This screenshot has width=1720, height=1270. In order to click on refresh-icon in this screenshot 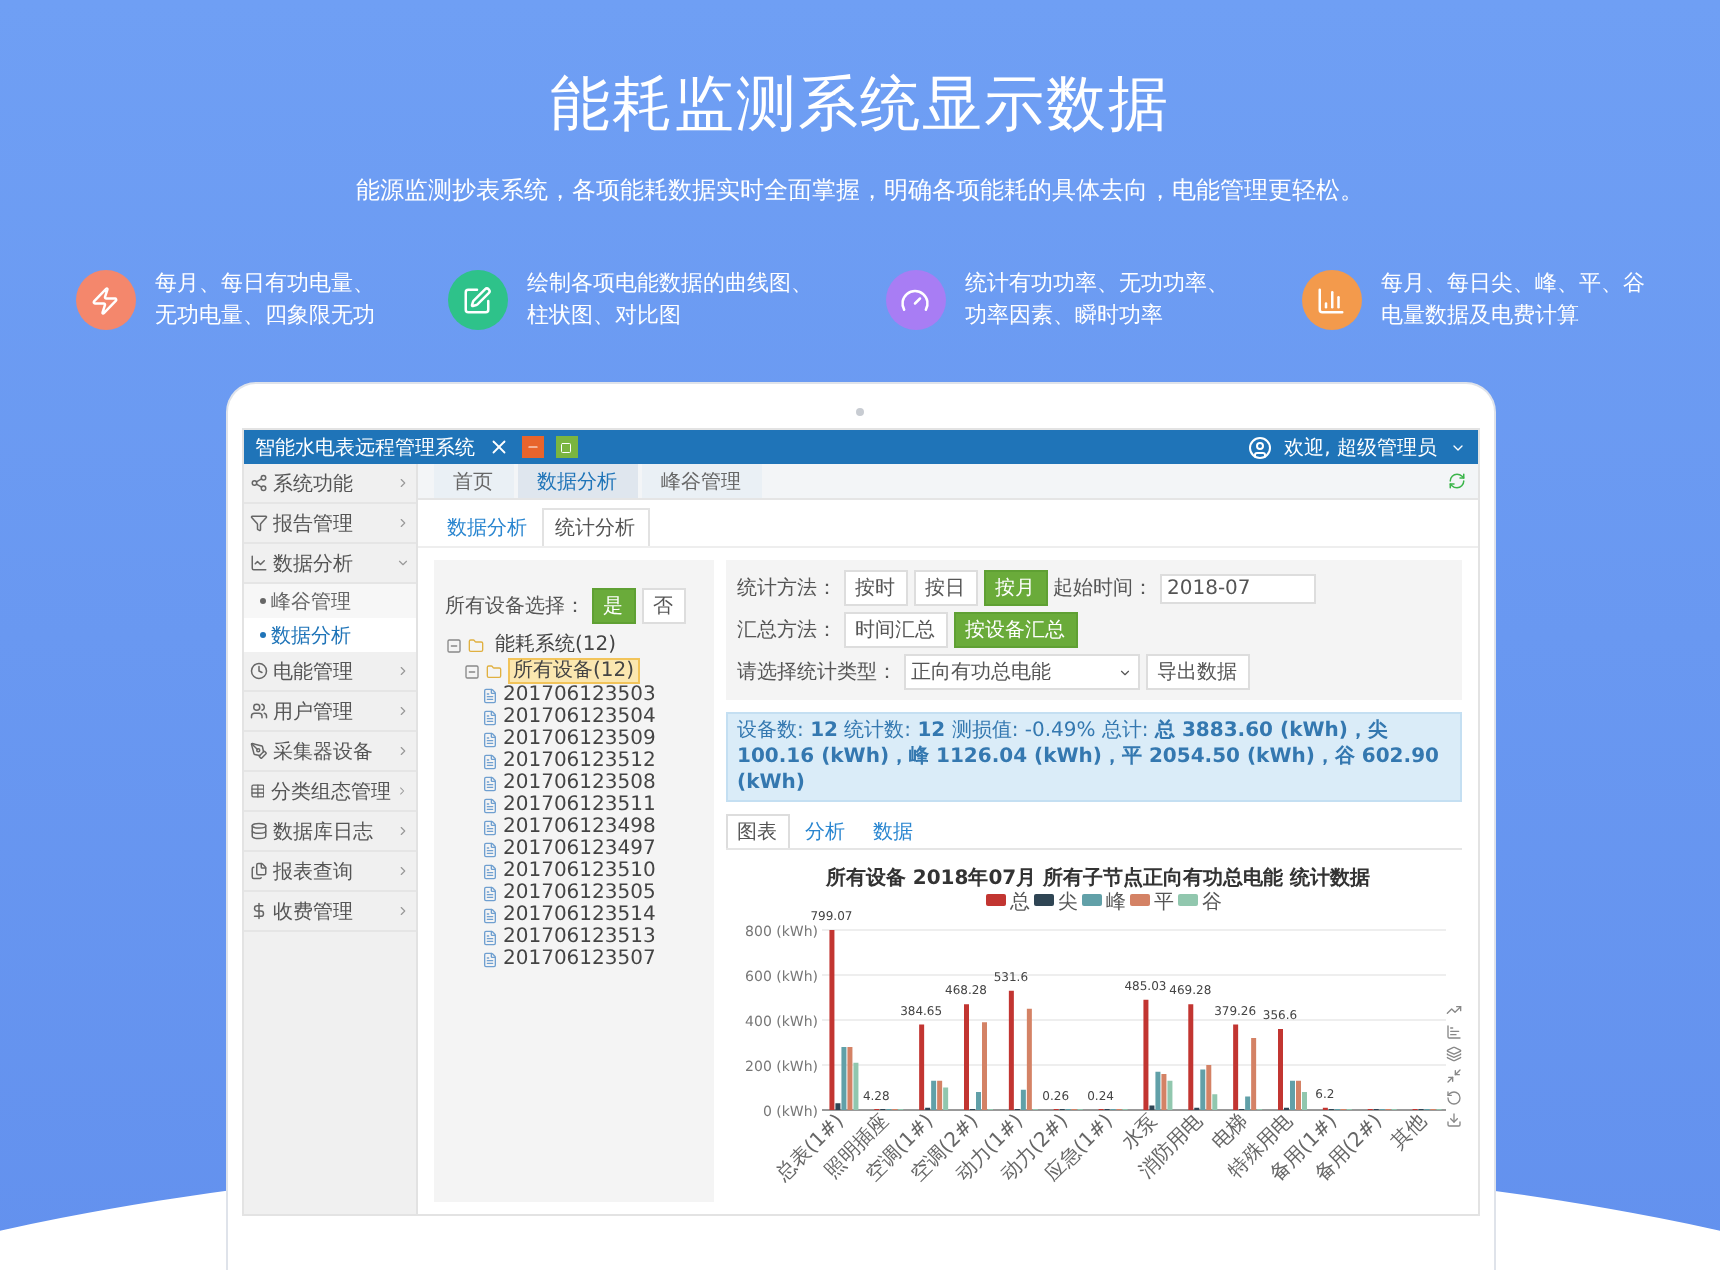, I will do `click(1456, 481)`.